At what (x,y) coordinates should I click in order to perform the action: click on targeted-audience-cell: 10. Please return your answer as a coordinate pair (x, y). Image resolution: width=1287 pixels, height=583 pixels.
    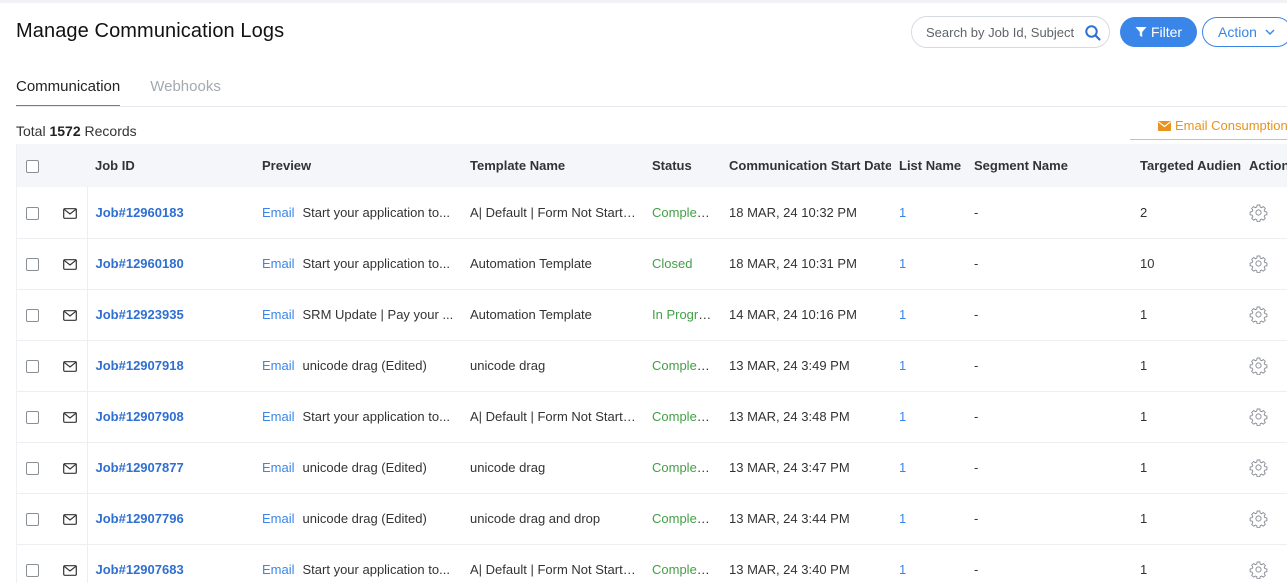
    Looking at the image, I should click on (1147, 263).